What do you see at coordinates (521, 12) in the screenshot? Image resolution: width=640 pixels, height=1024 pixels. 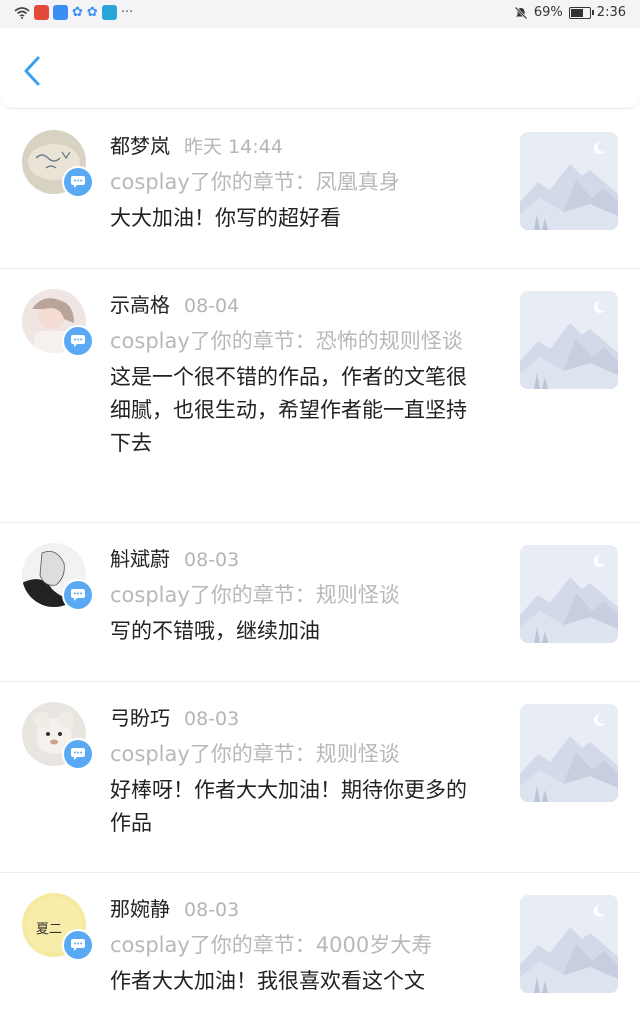 I see `mute-bell-icon` at bounding box center [521, 12].